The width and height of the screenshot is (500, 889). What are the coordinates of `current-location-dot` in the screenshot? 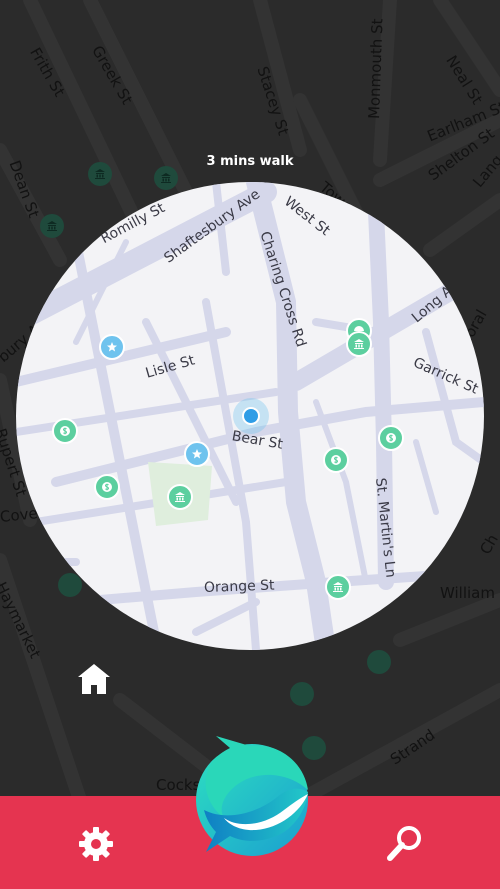 It's located at (251, 416).